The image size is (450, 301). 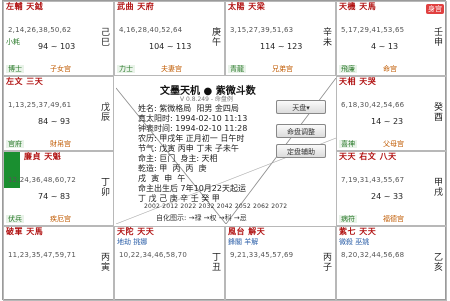 What do you see at coordinates (368, 156) in the screenshot?
I see `stars: 天天 右文 八天` at bounding box center [368, 156].